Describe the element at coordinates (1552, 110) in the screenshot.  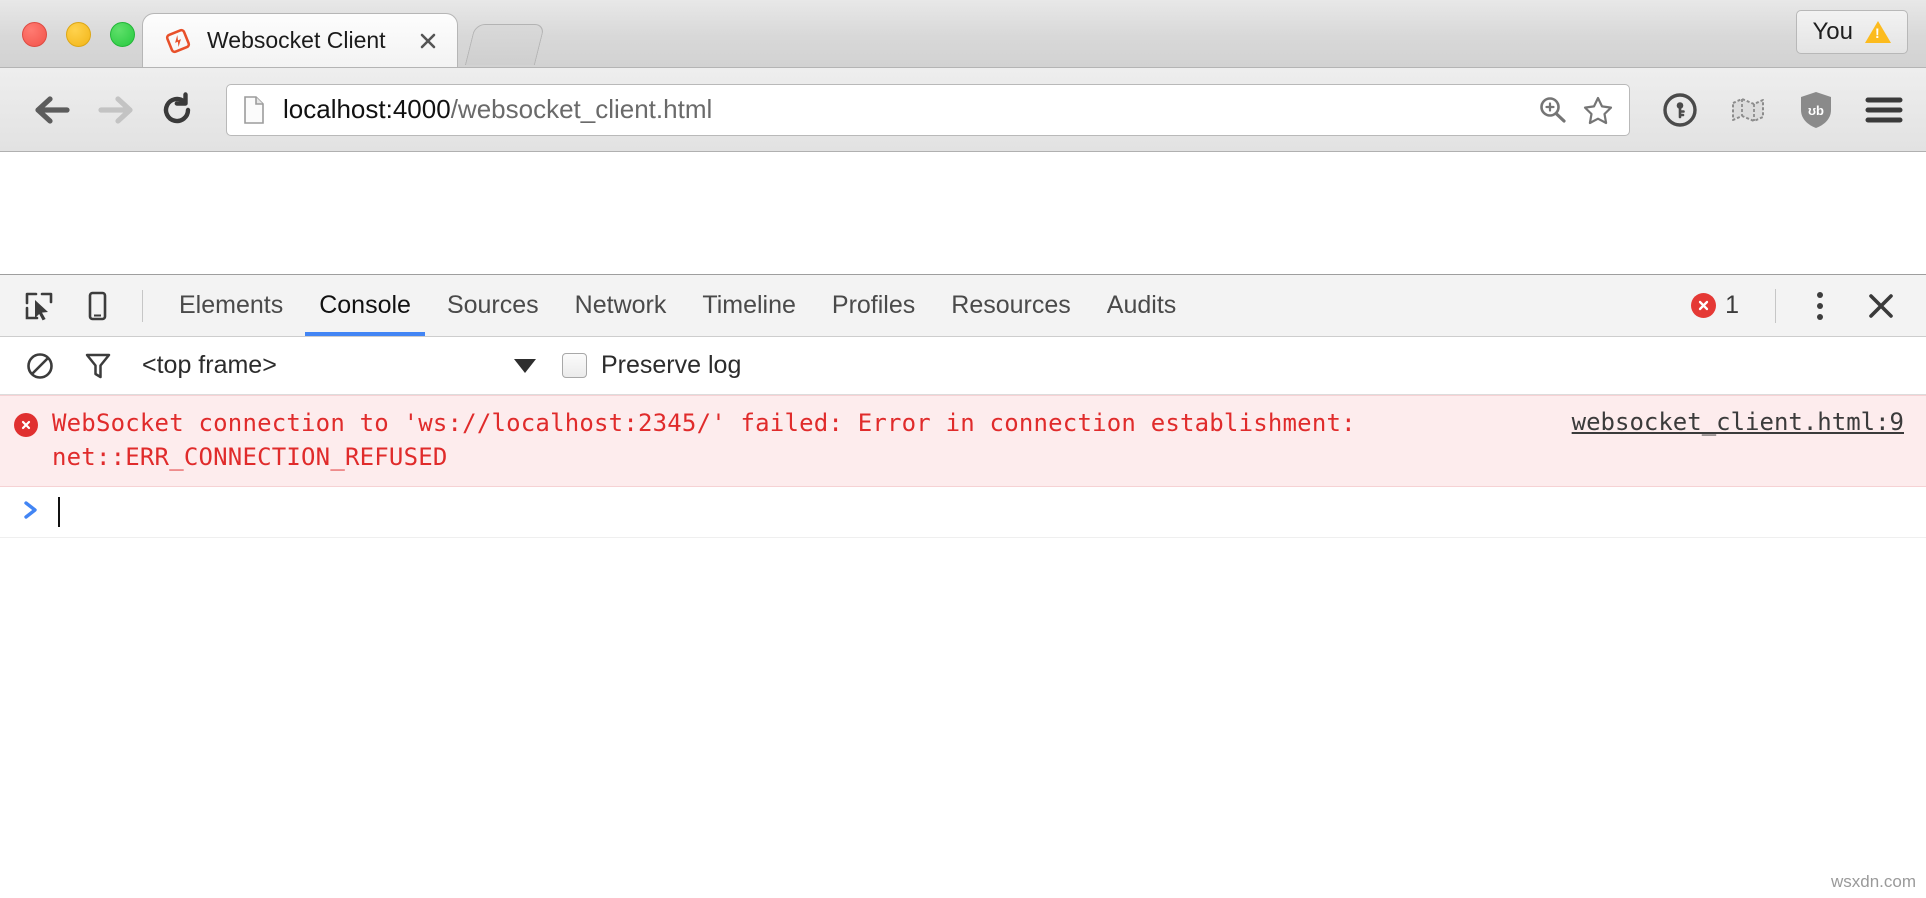
I see `magnifier-plus-icon` at that location.